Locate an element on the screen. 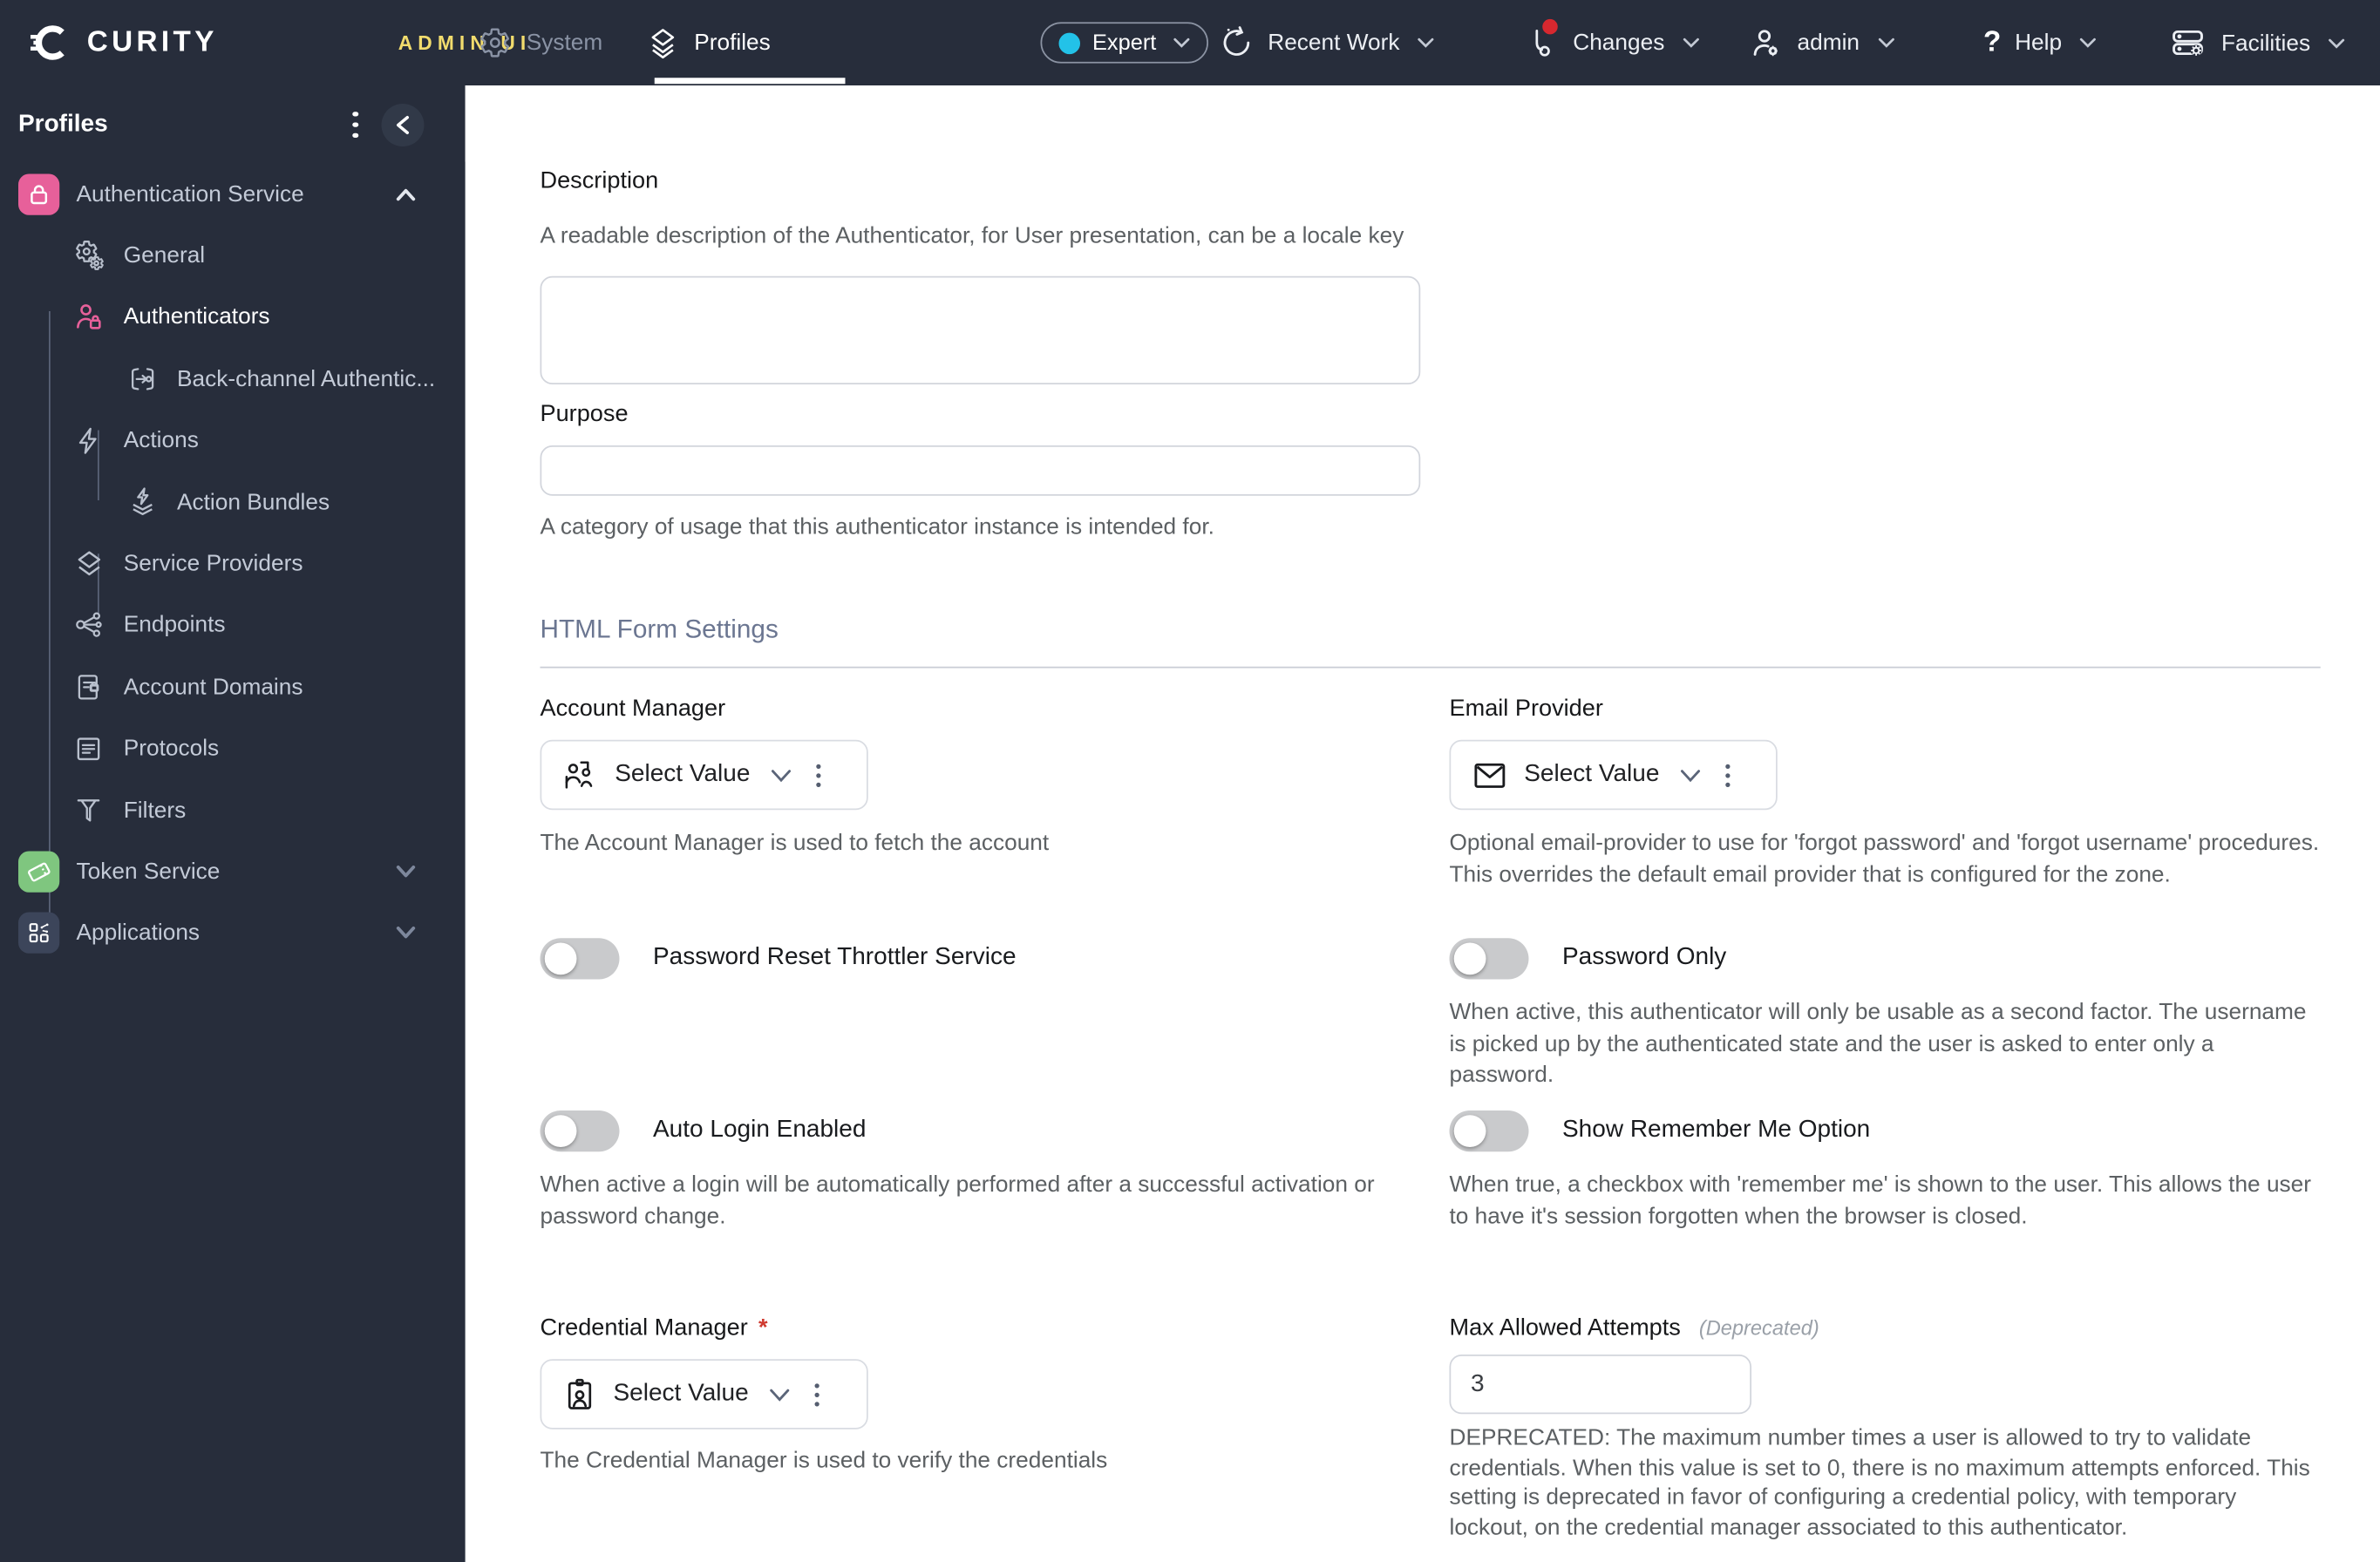  sidebar-kebab-menu is located at coordinates (355, 125).